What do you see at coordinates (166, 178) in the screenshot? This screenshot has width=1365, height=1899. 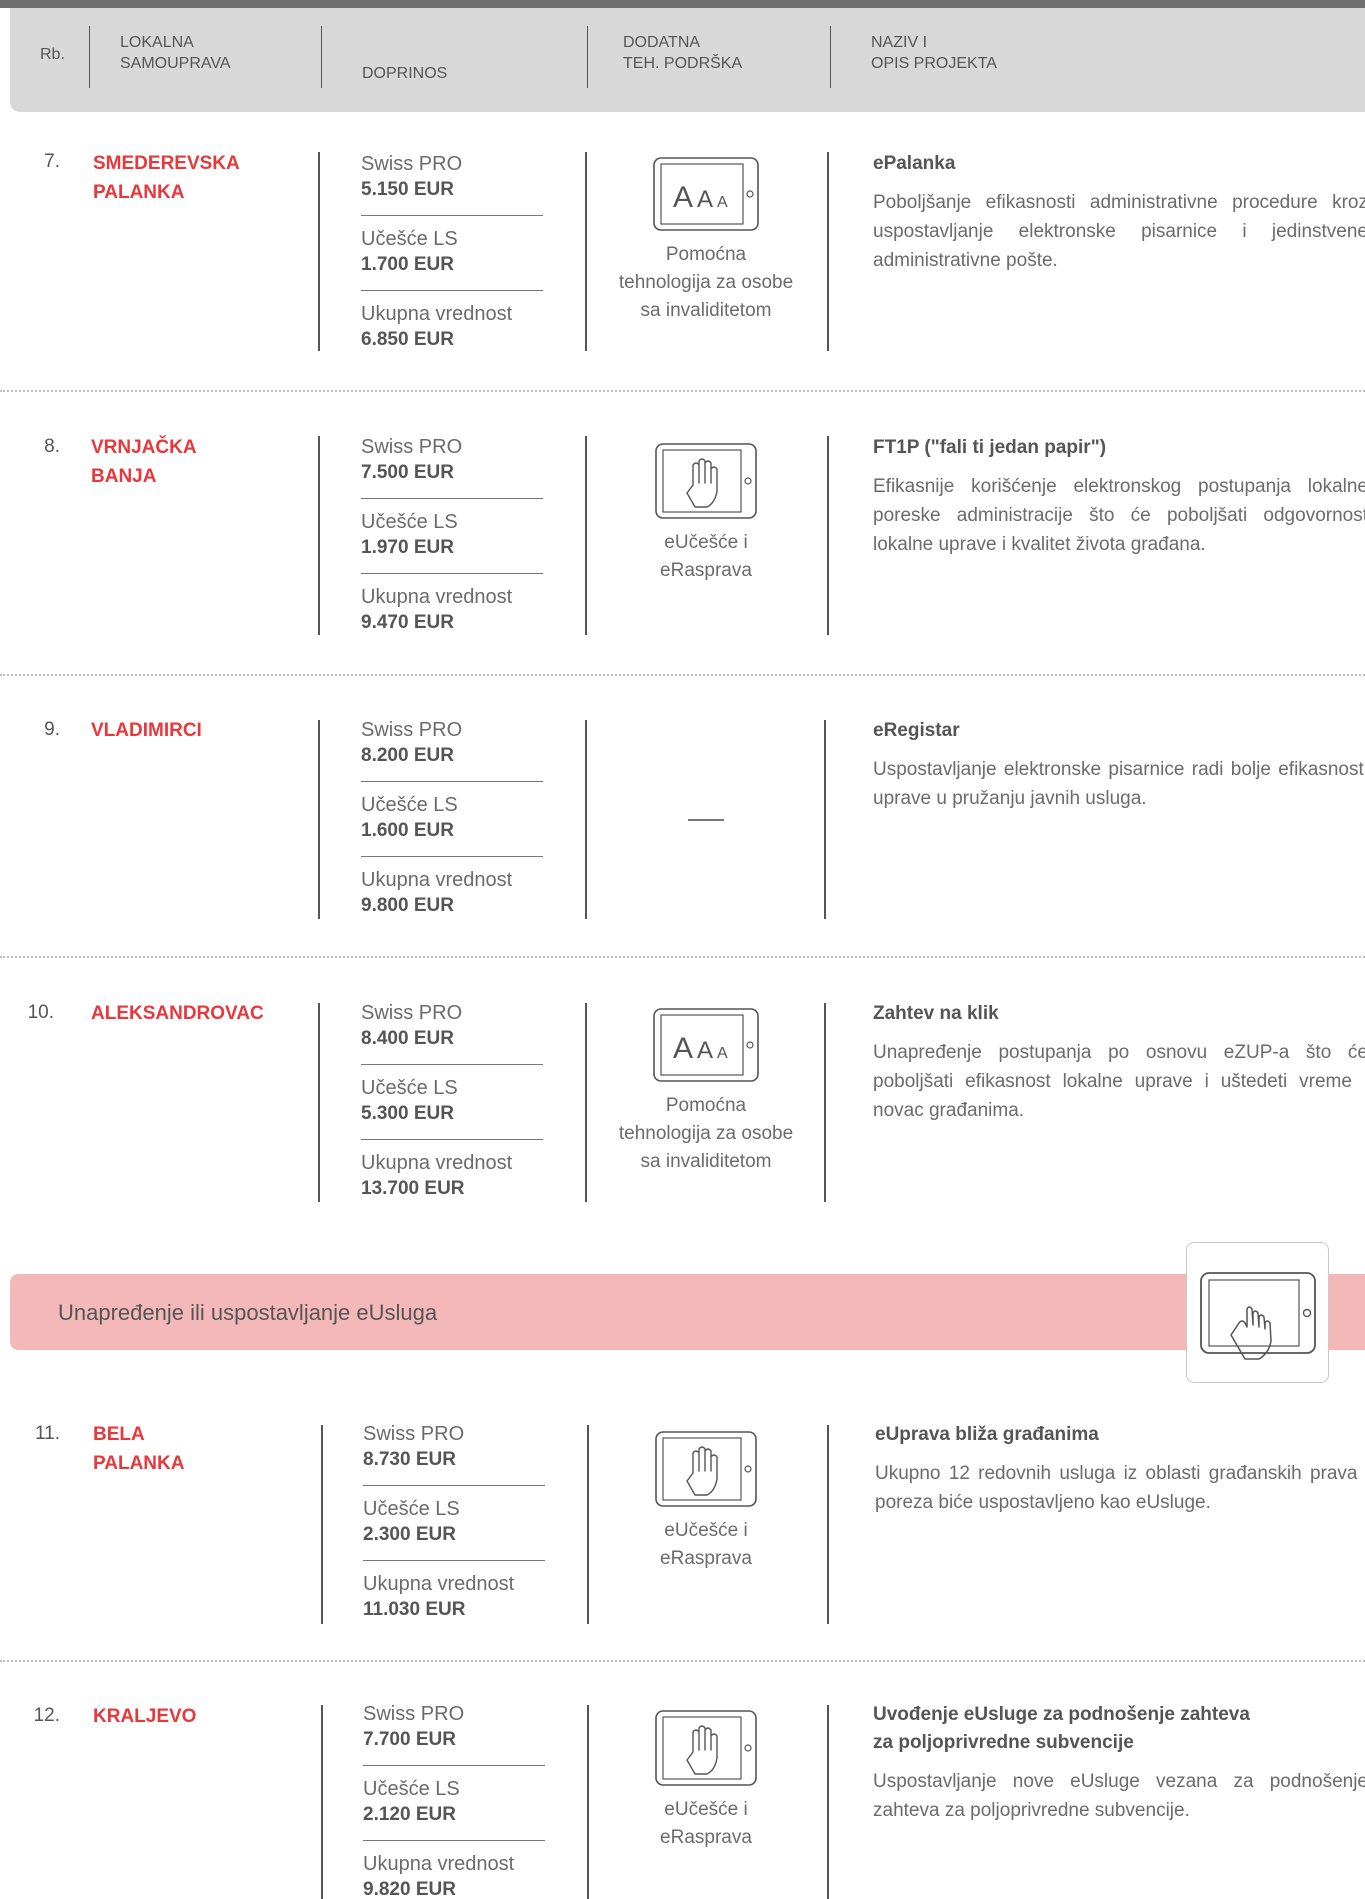 I see `municipality-name: SMEDEREVSKA PALANKA` at bounding box center [166, 178].